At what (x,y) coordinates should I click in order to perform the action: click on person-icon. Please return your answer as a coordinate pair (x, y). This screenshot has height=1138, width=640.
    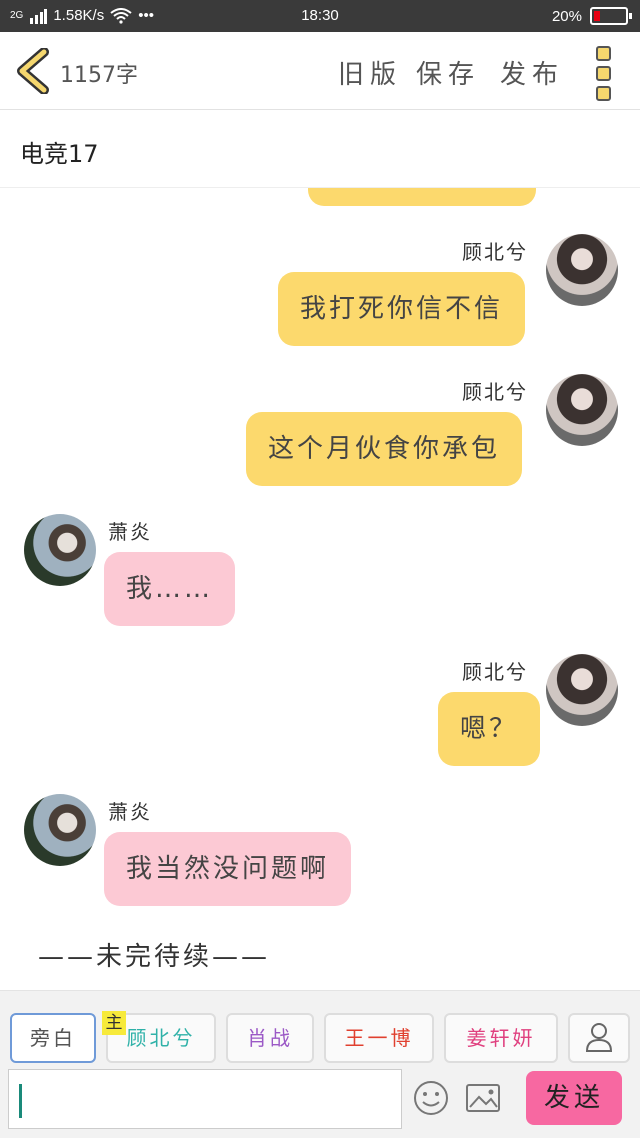
    Looking at the image, I should click on (599, 1037).